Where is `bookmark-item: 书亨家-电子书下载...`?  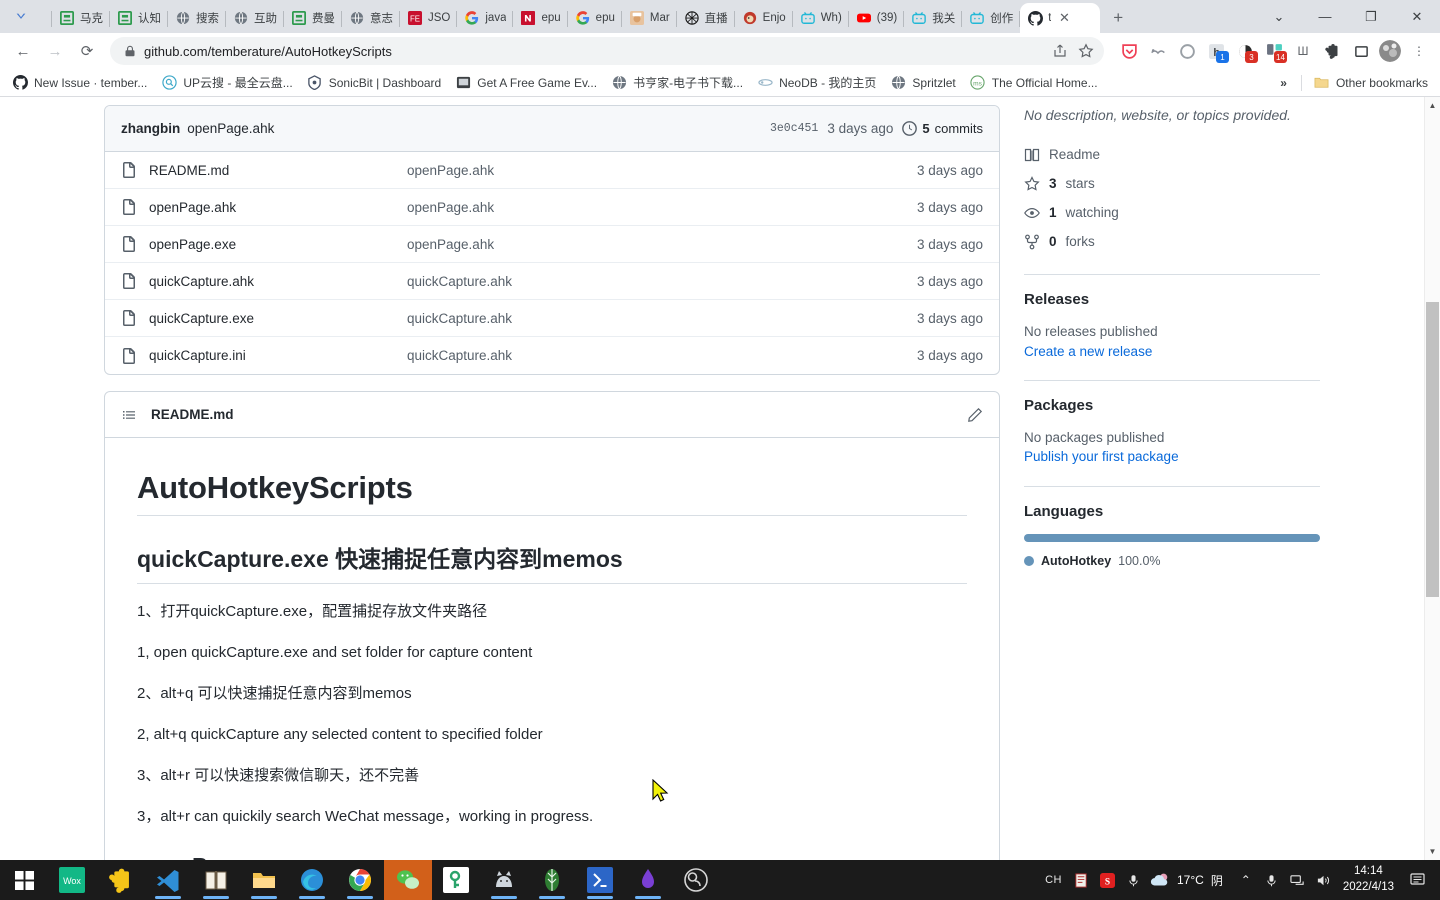
bookmark-item: 书亨家-电子书下载... is located at coordinates (677, 82).